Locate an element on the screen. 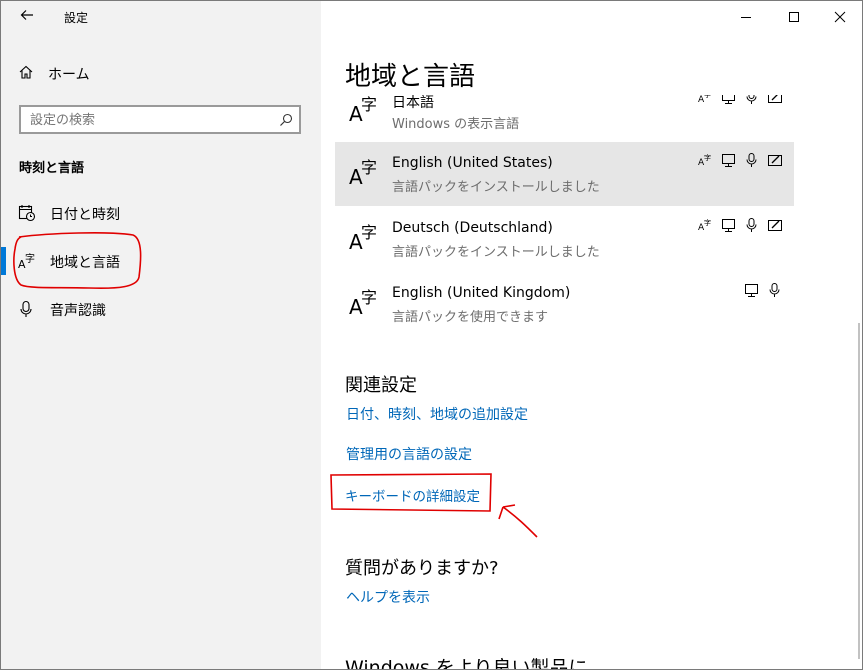  sidebar-item-label: 地域と言語 is located at coordinates (85, 263).